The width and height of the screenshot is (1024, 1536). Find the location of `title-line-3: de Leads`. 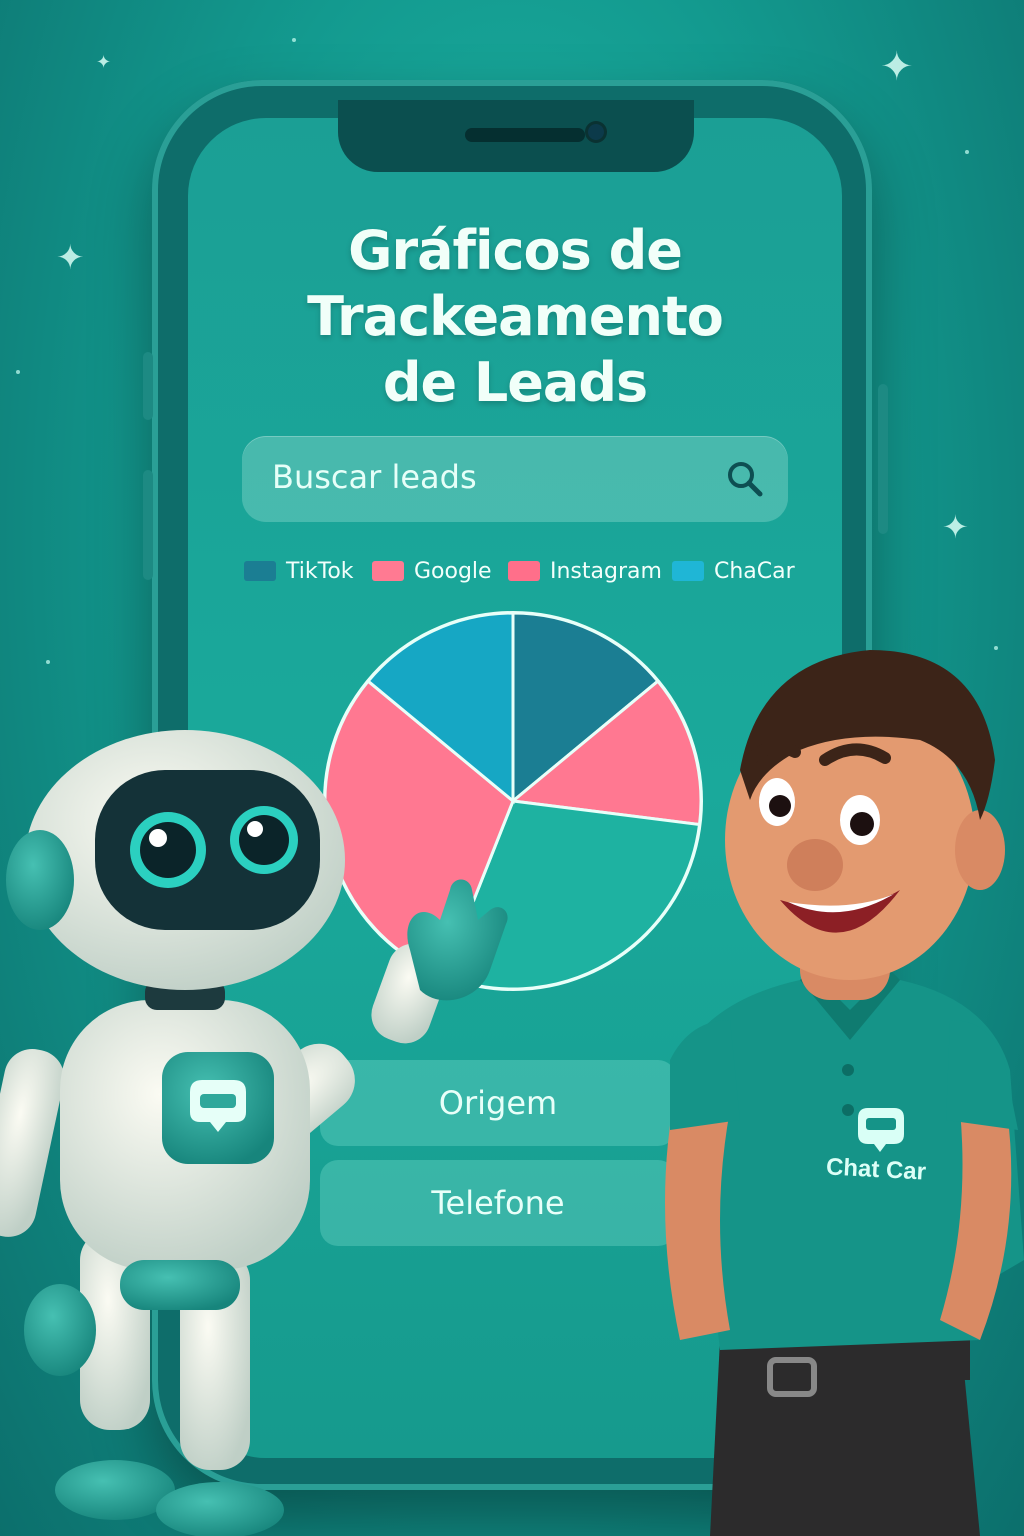

title-line-3: de Leads is located at coordinates (515, 382).